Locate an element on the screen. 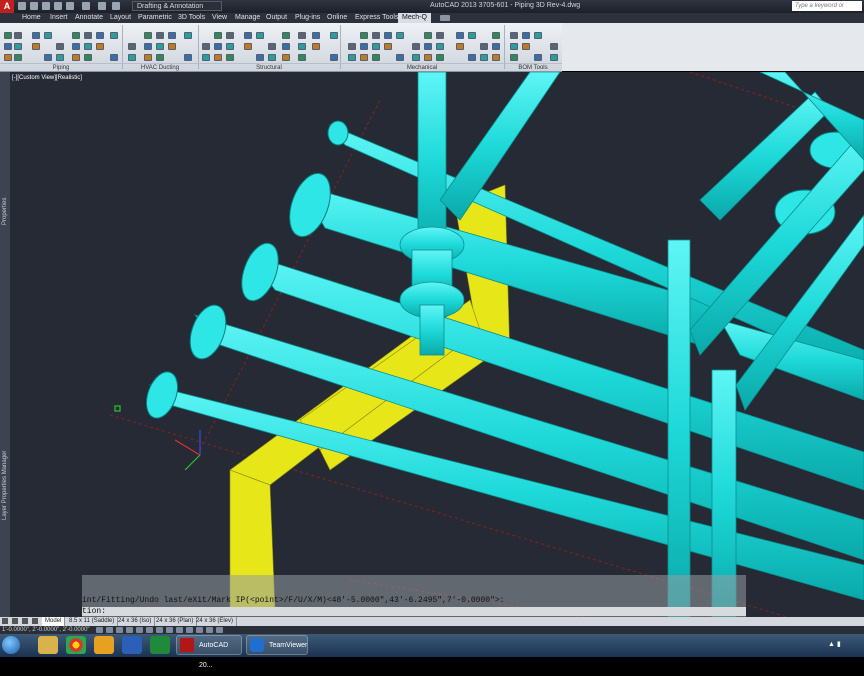  plot-icon is located at coordinates (70, 6).